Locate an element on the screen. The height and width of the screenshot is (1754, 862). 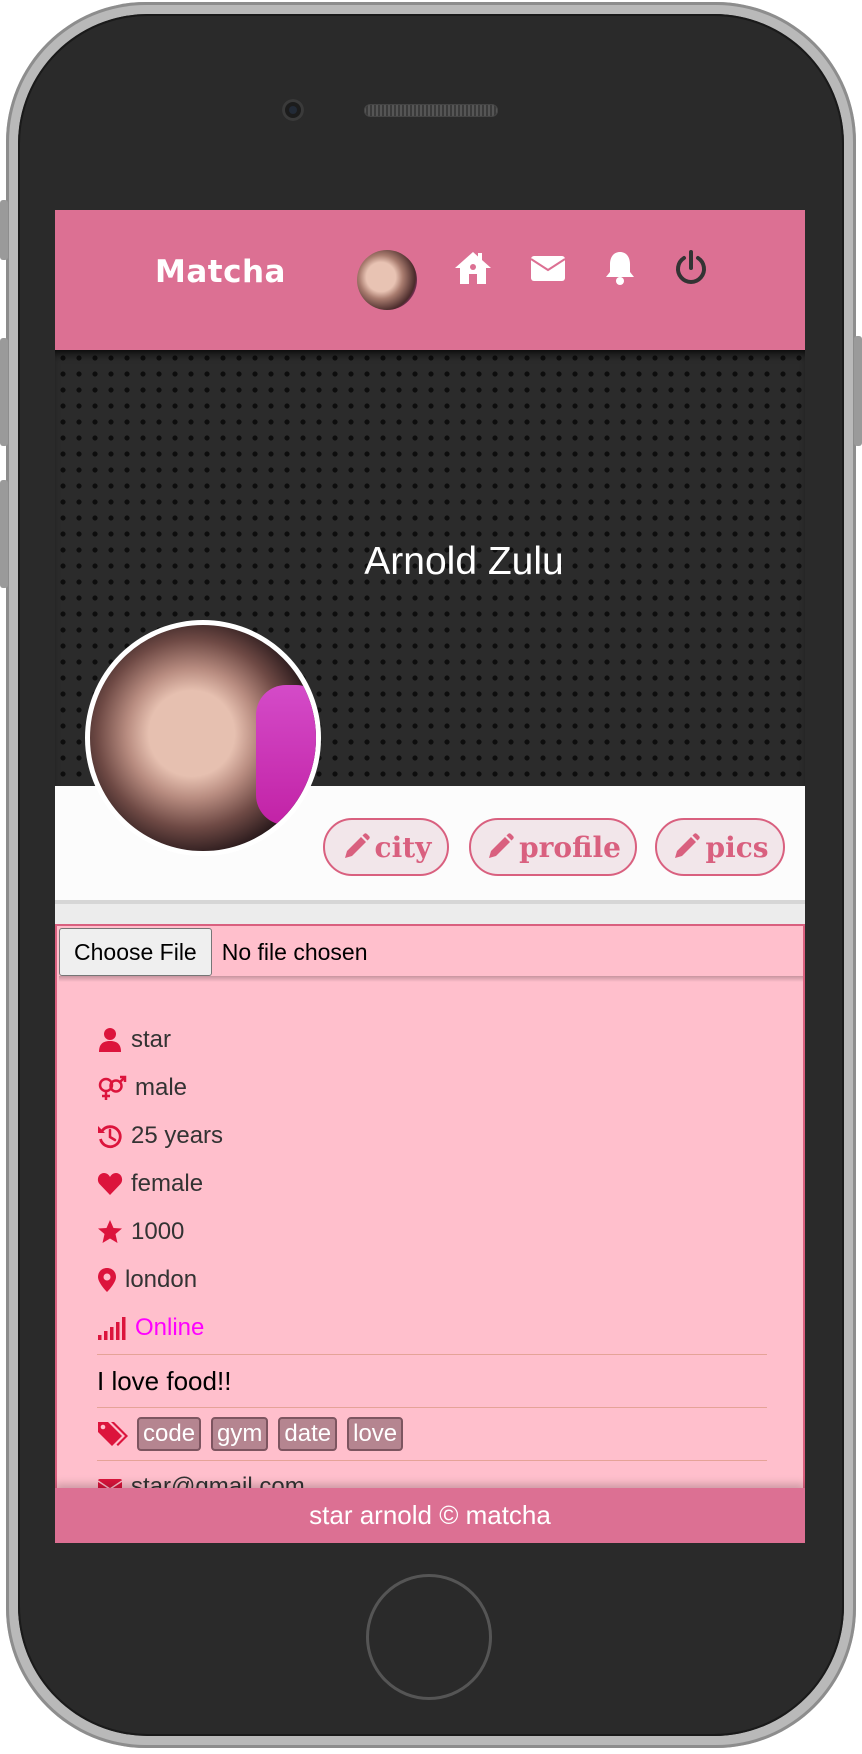
section-separator is located at coordinates (430, 914).